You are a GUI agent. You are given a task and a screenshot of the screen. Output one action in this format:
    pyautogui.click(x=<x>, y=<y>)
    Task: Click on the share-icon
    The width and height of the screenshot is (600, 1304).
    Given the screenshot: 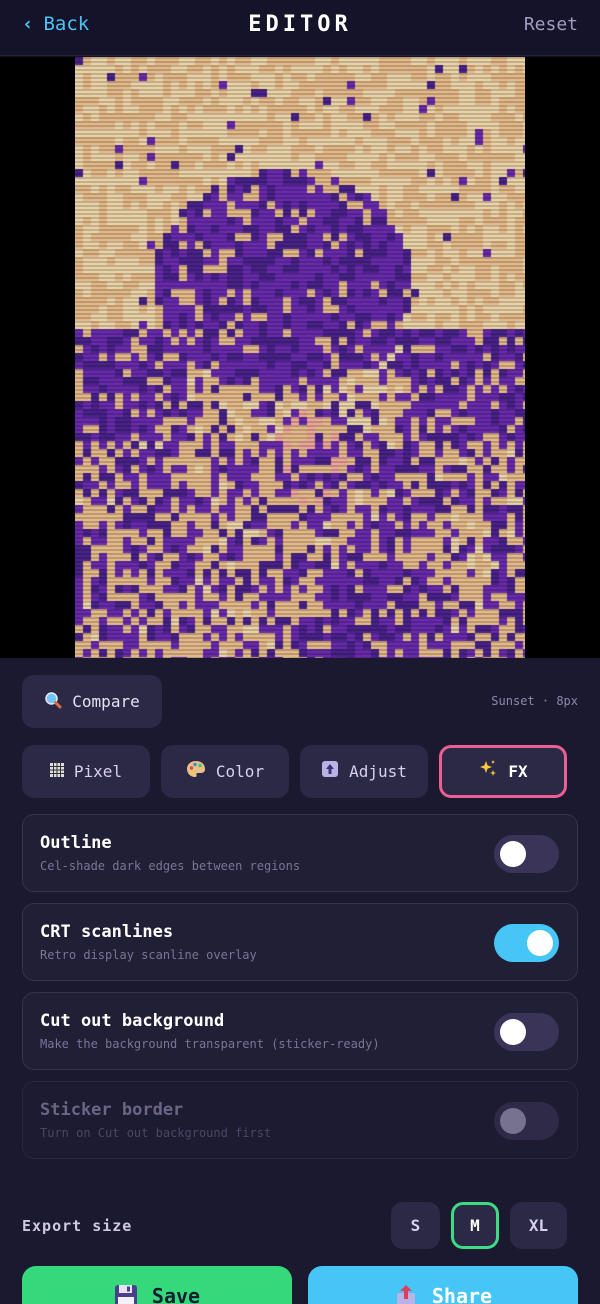 What is the action you would take?
    pyautogui.click(x=406, y=1294)
    